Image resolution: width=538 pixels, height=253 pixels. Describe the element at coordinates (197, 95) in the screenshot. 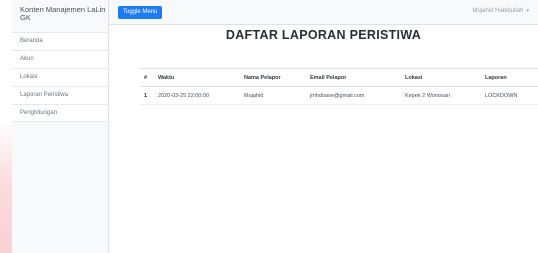

I see `cell-waktu: 2020-03-25 22:00:00` at that location.